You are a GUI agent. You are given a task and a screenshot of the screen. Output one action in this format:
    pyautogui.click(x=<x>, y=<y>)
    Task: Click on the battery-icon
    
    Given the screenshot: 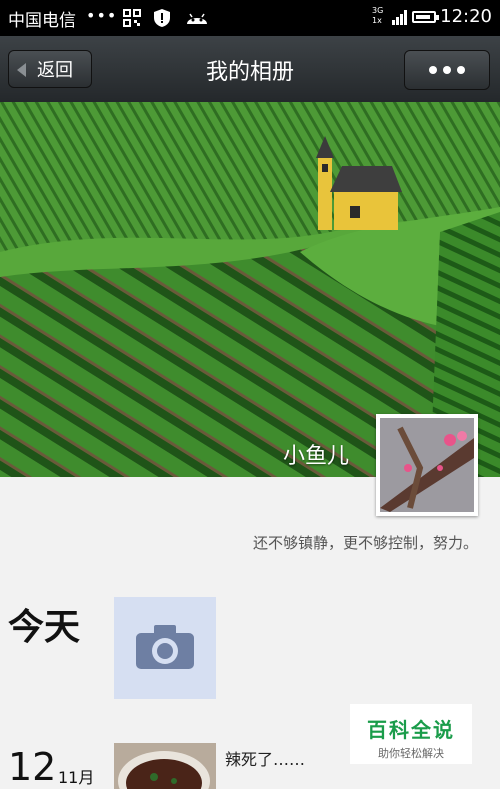 What is the action you would take?
    pyautogui.click(x=425, y=17)
    